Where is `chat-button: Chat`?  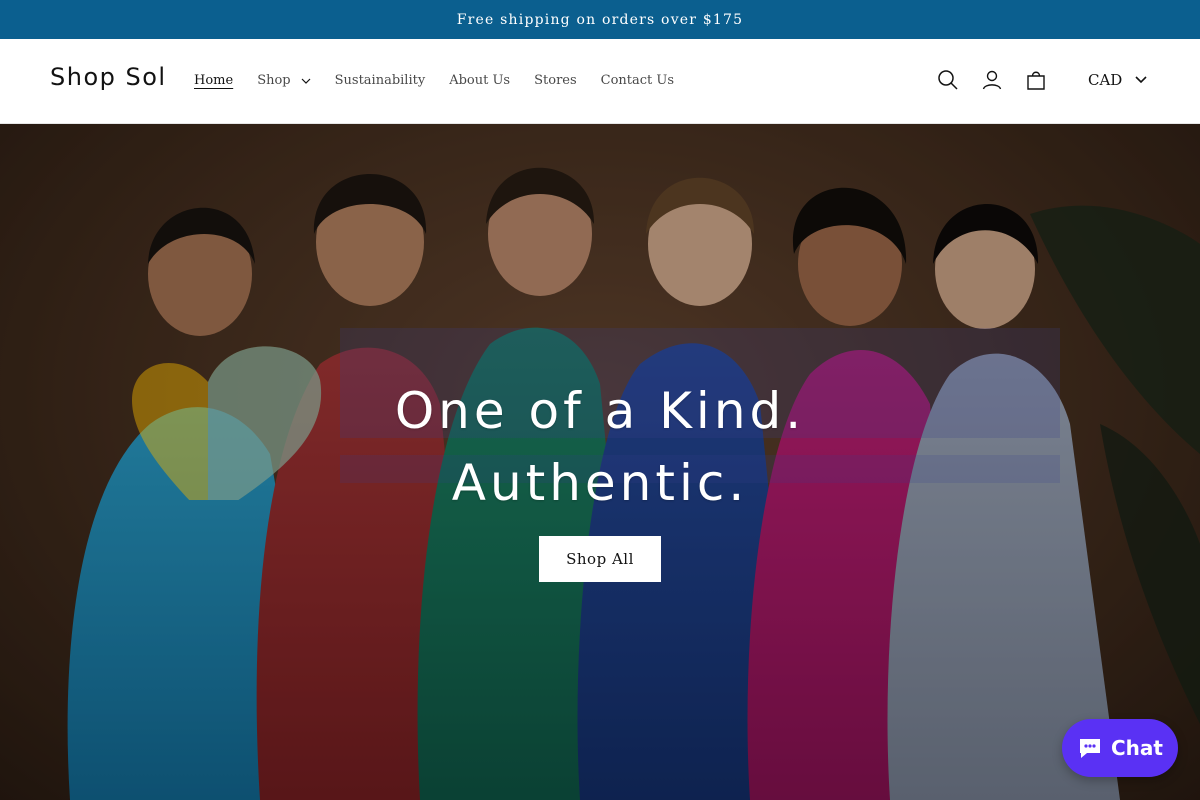 chat-button: Chat is located at coordinates (1120, 748).